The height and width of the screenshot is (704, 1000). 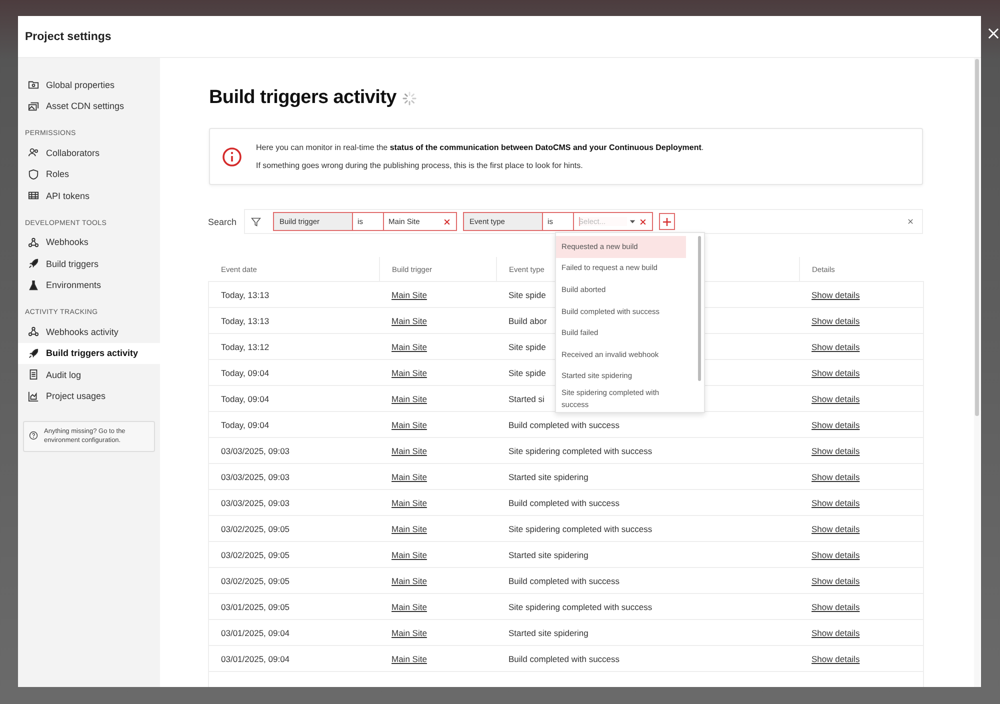 I want to click on grid-icon, so click(x=33, y=196).